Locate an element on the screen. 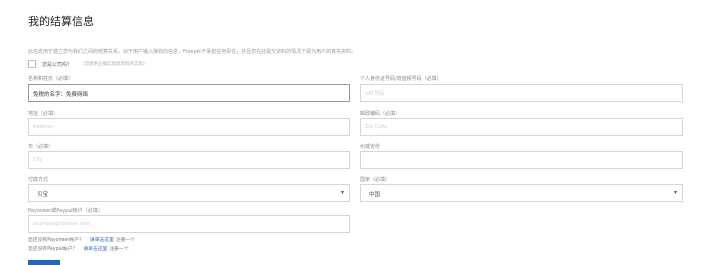 The image size is (704, 265). company-checkbox is located at coordinates (32, 64).